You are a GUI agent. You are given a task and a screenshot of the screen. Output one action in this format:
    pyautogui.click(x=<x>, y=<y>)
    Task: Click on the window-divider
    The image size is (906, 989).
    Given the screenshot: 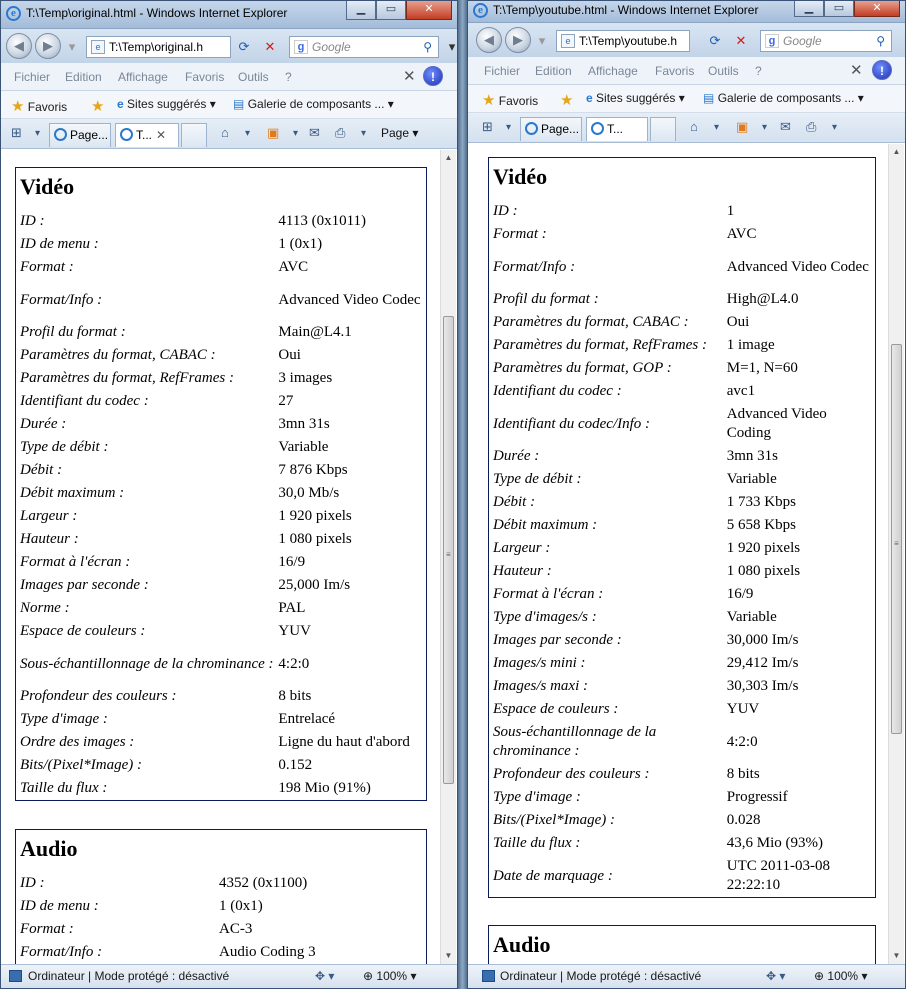 What is the action you would take?
    pyautogui.click(x=462, y=494)
    